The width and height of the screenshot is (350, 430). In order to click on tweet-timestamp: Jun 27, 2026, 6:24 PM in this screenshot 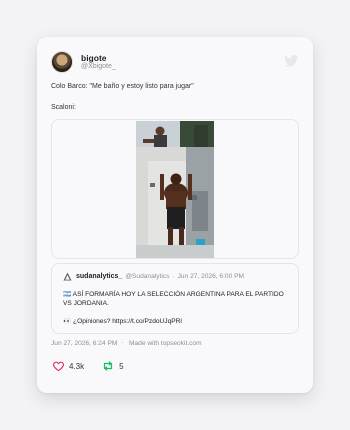, I will do `click(85, 343)`.